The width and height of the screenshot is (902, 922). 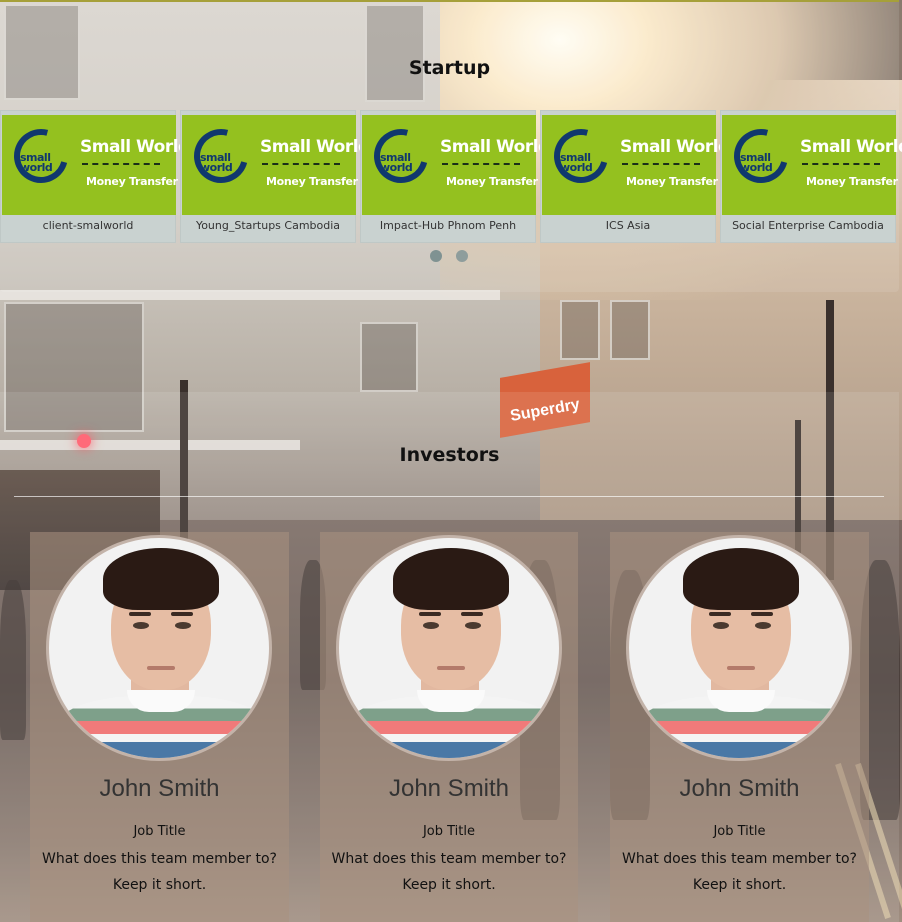 What do you see at coordinates (628, 225) in the screenshot?
I see `startup-card-label: ICS Asia` at bounding box center [628, 225].